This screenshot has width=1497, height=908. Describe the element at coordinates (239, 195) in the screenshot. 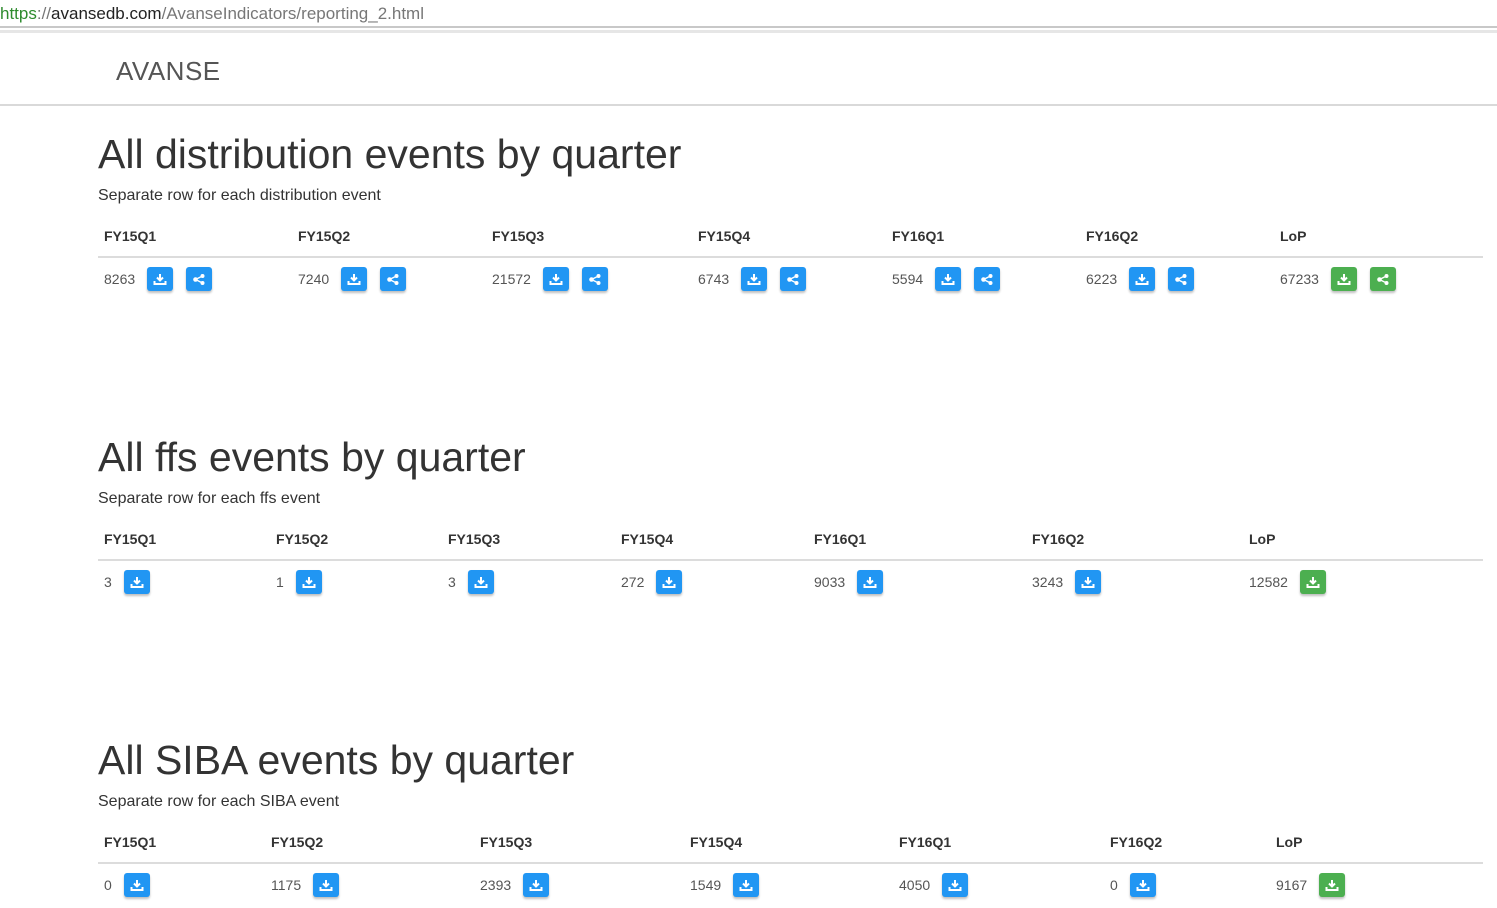

I see `section-subtitle: Separate row for each distribution event` at that location.